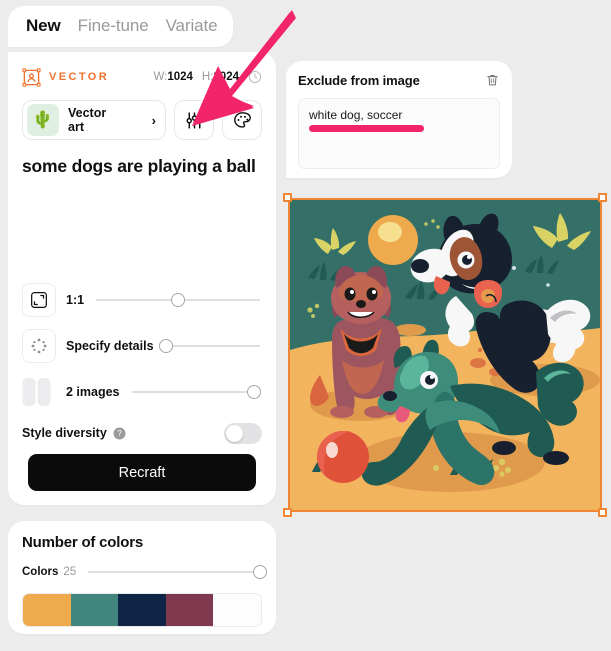  I want to click on image-count-icon-box, so click(39, 392).